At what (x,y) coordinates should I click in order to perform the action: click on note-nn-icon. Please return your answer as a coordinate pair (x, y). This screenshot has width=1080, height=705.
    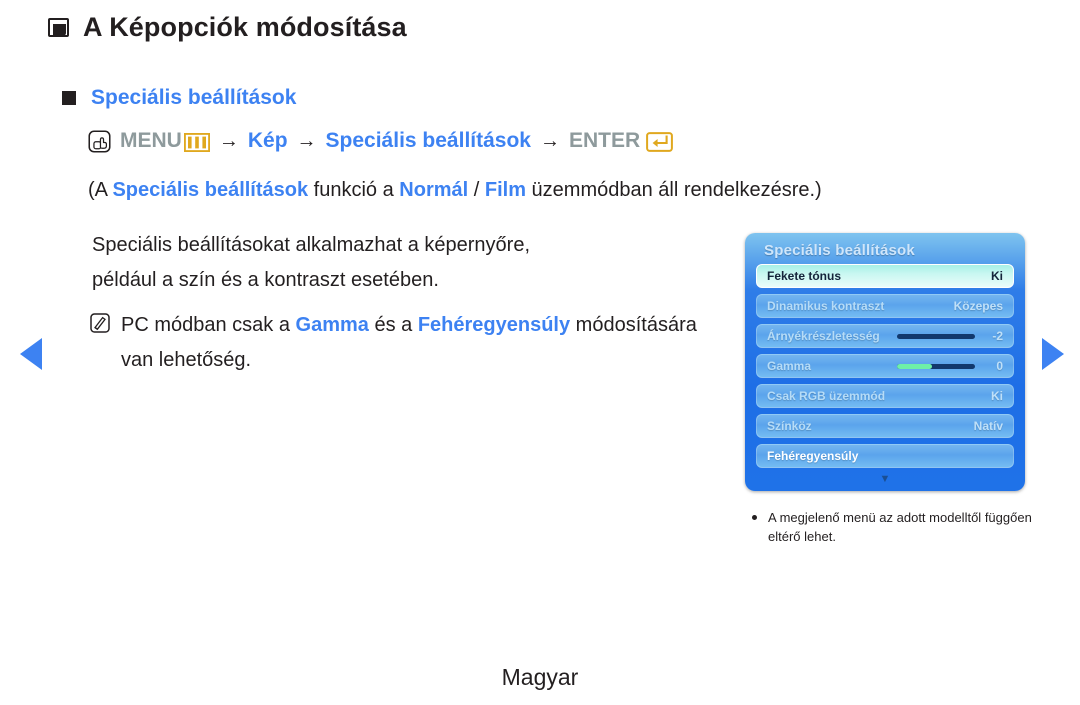
    Looking at the image, I should click on (100, 323).